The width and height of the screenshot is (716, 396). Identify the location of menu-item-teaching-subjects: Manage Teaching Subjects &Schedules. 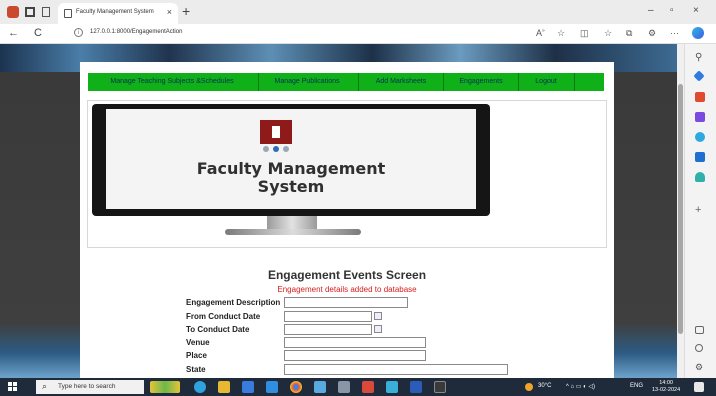
(172, 82).